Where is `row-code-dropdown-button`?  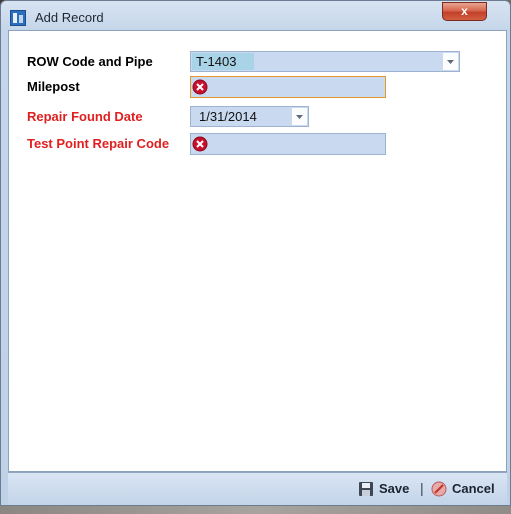
row-code-dropdown-button is located at coordinates (450, 61).